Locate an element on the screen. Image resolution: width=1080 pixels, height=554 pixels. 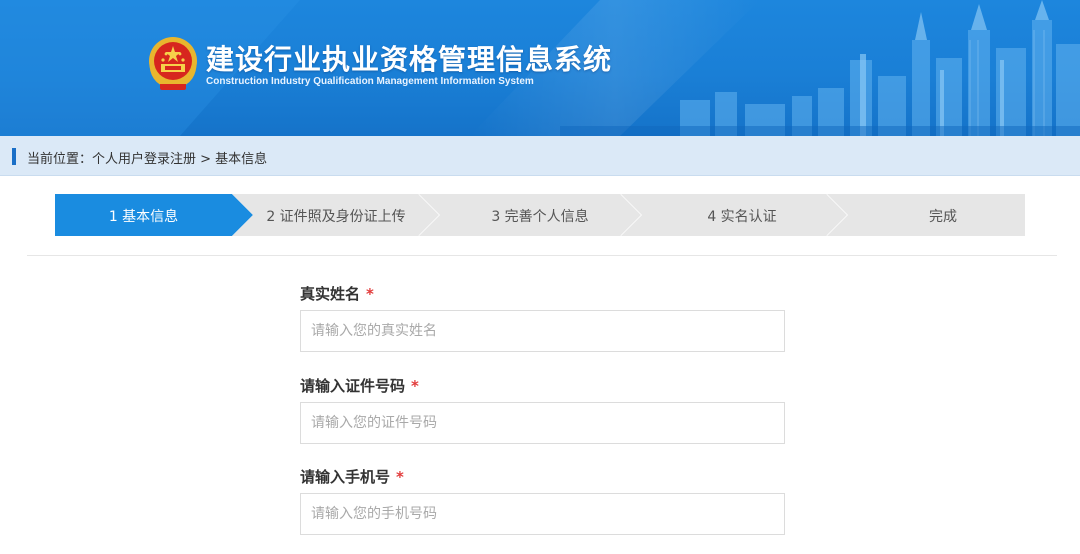
section-divider is located at coordinates (542, 255).